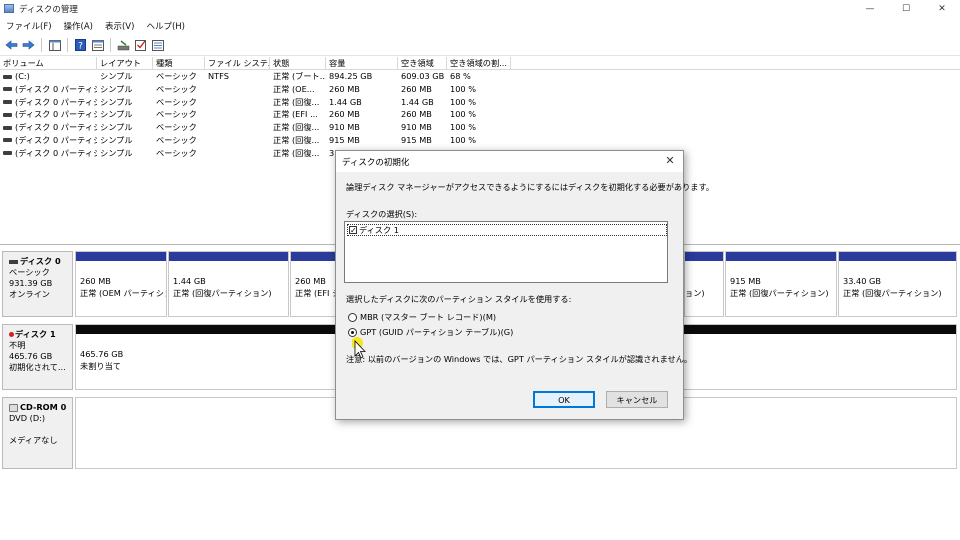  What do you see at coordinates (31, 356) in the screenshot?
I see `disk-1-size: 465.76 GB` at bounding box center [31, 356].